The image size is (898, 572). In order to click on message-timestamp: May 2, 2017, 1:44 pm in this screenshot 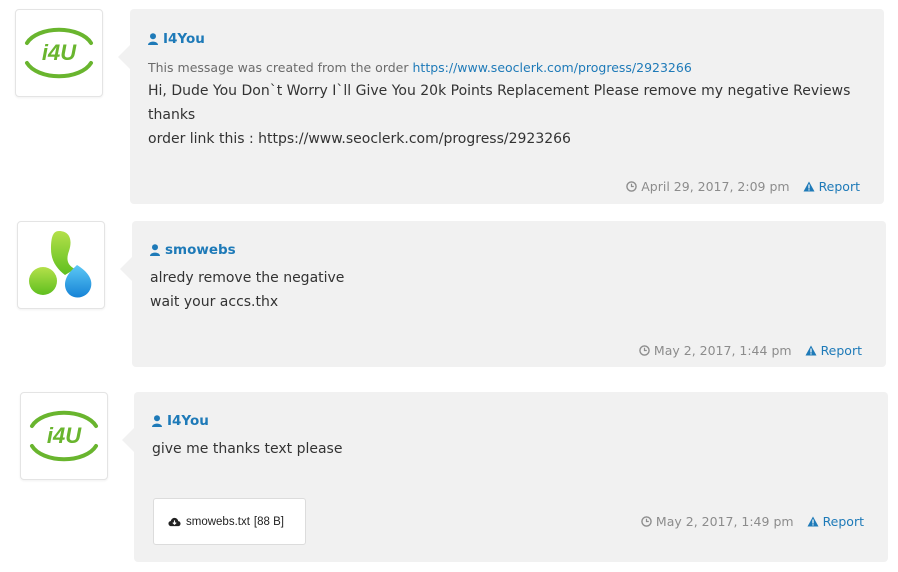, I will do `click(722, 350)`.